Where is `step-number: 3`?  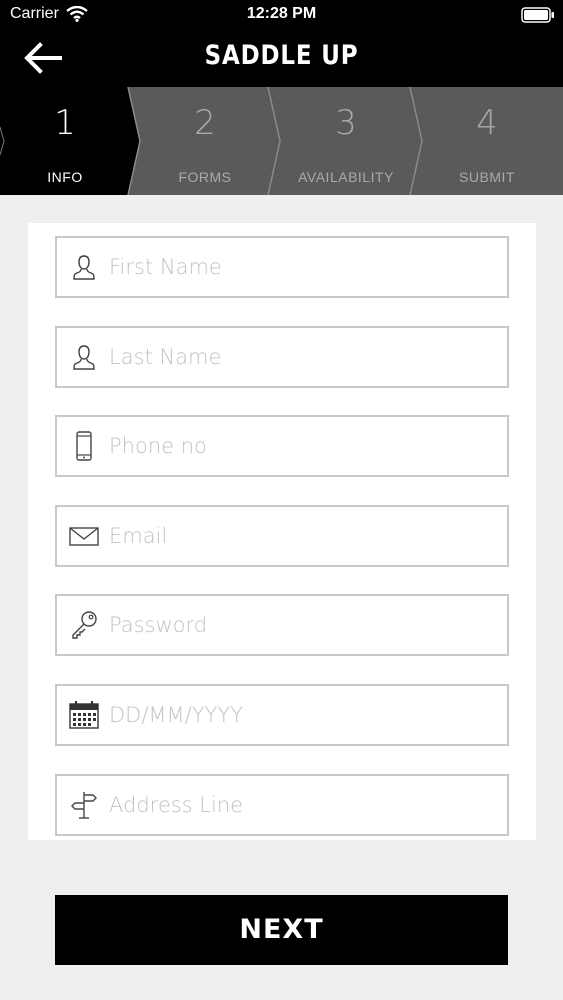
step-number: 3 is located at coordinates (346, 123).